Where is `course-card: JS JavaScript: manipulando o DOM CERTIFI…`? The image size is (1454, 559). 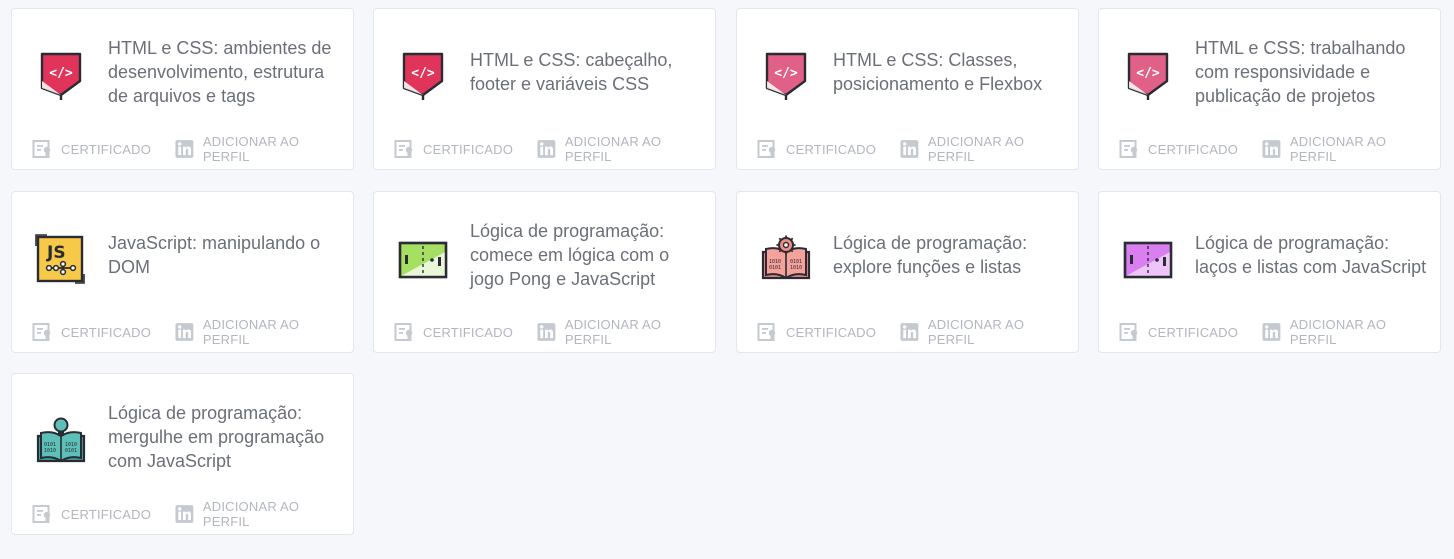
course-card: JS JavaScript: manipulando o DOM CERTIFI… is located at coordinates (182, 272).